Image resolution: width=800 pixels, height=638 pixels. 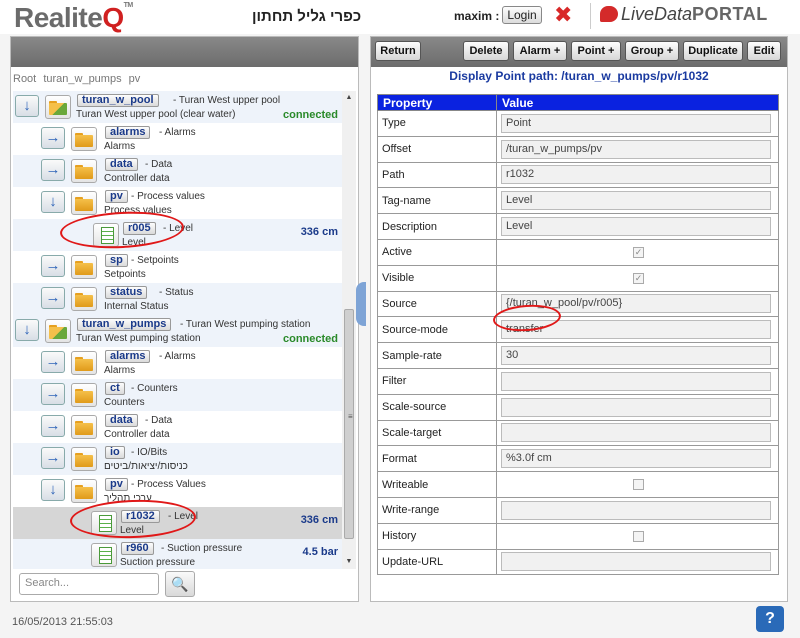 I want to click on node-subtitle: Controller data, so click(x=137, y=178).